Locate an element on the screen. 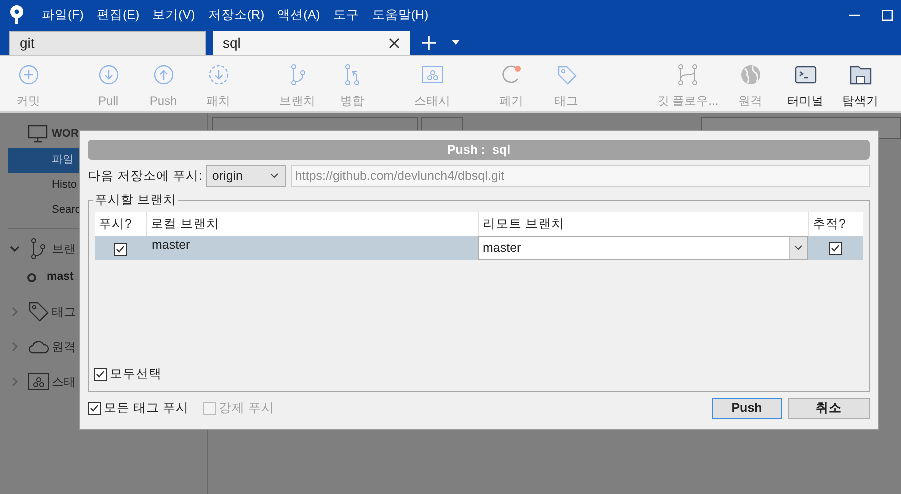  tab: sql is located at coordinates (311, 43).